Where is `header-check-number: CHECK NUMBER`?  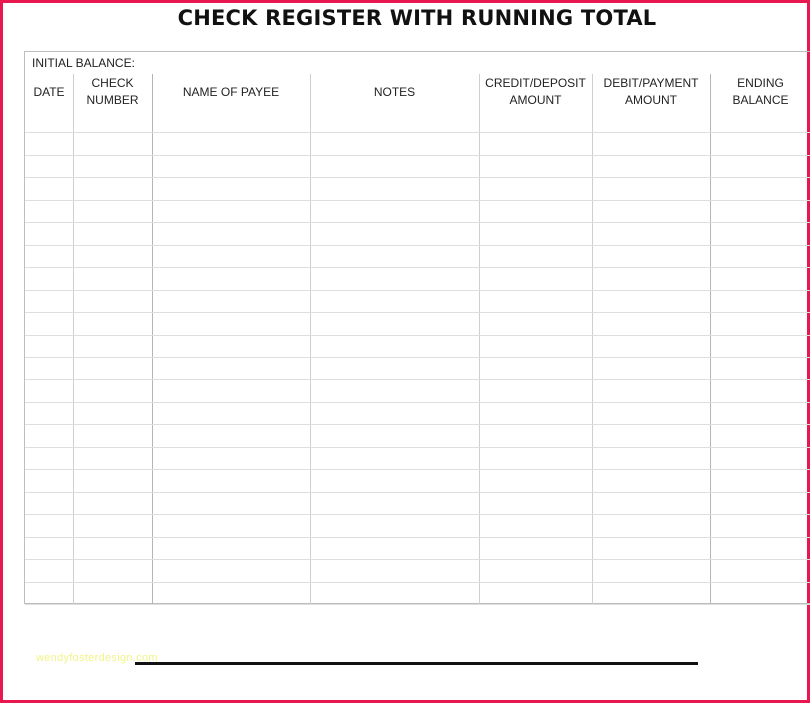
header-check-number: CHECK NUMBER is located at coordinates (112, 91).